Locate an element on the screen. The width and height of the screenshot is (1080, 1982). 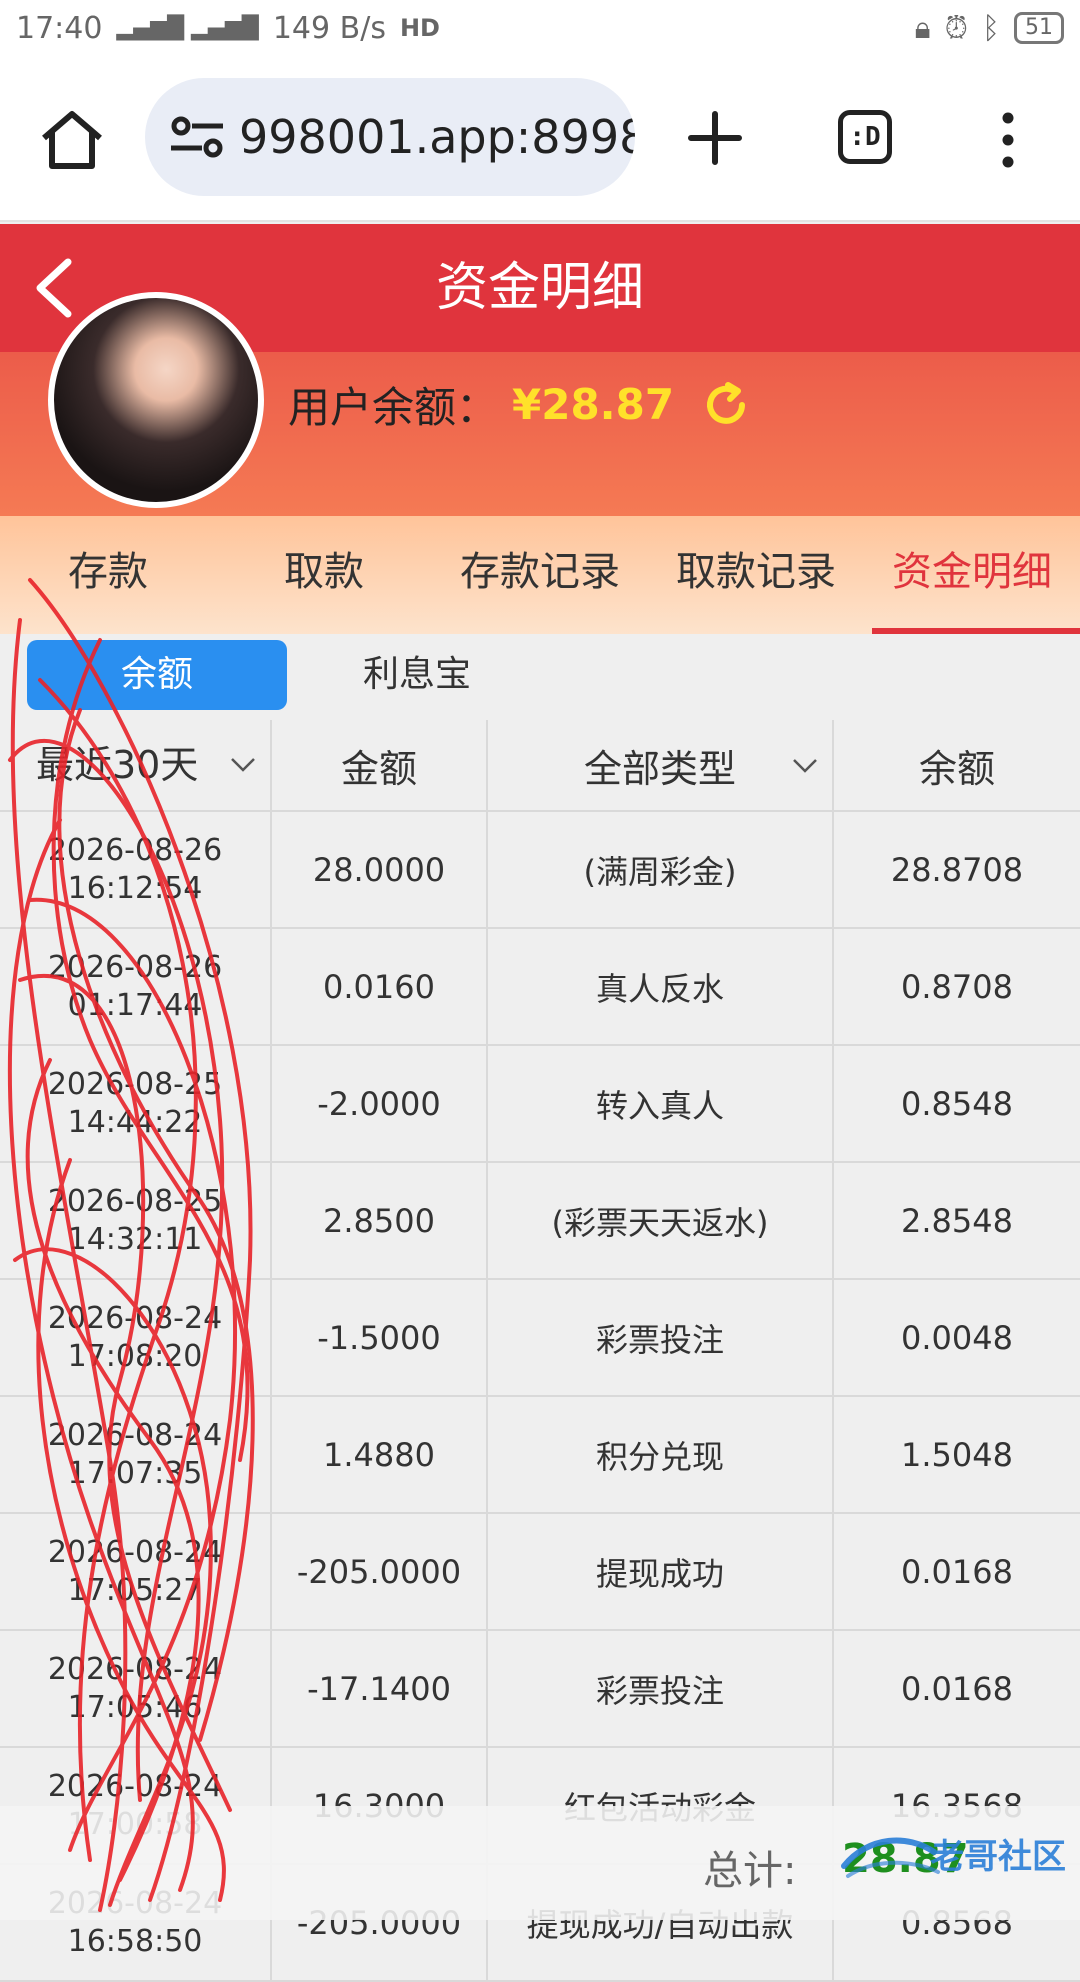
site-settings-icon is located at coordinates (197, 137).